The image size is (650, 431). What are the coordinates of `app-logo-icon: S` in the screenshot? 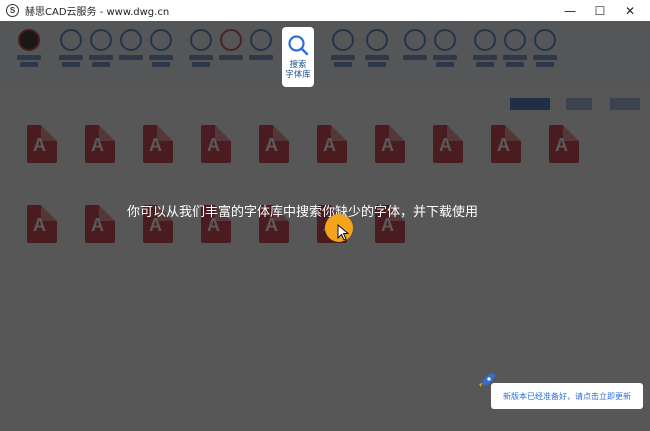 It's located at (12, 10).